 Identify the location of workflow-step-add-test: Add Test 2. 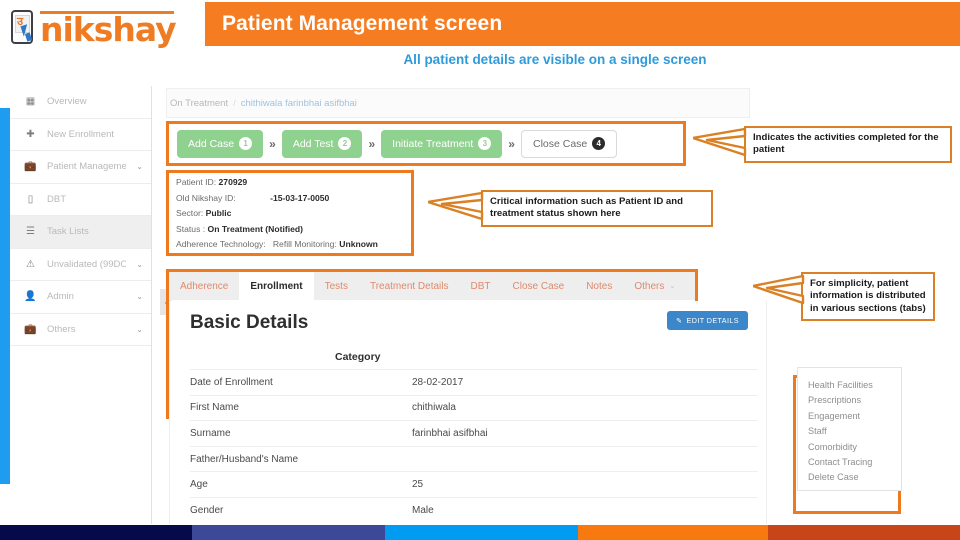
(322, 143).